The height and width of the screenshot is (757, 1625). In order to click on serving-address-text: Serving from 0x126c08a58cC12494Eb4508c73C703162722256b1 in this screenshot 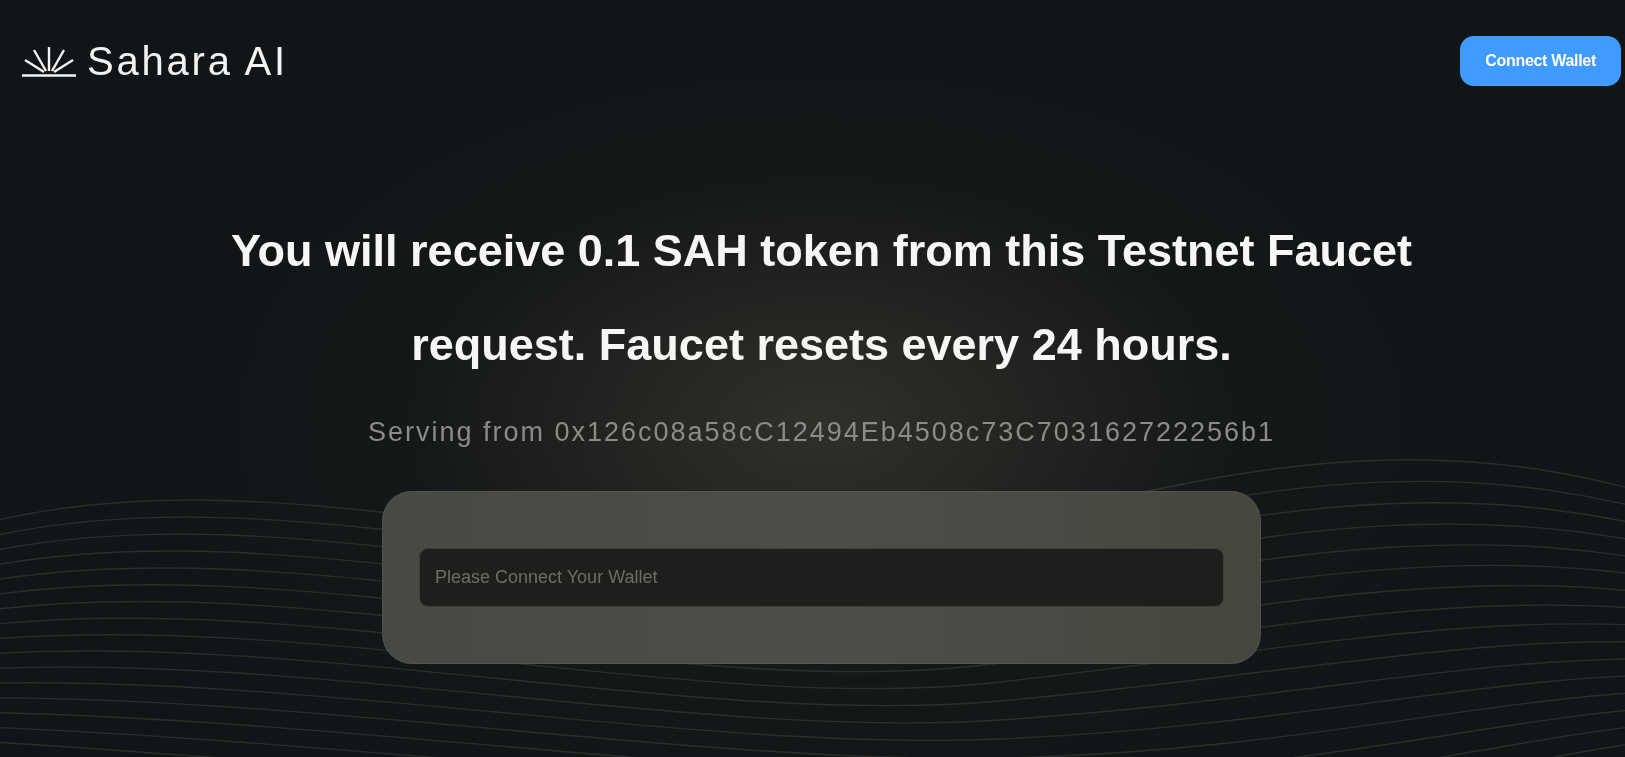, I will do `click(821, 432)`.